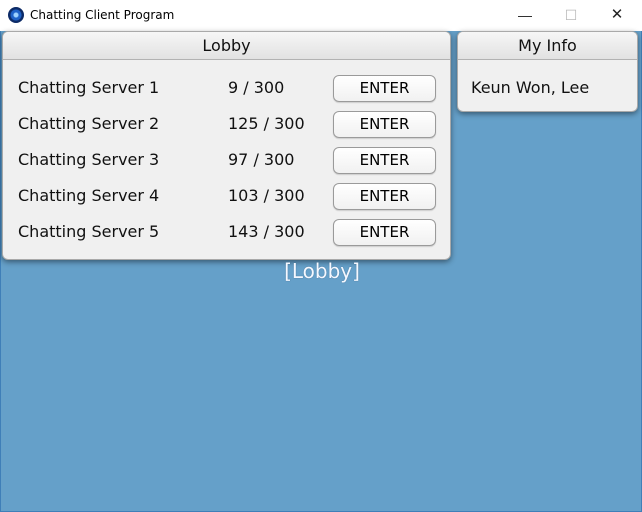 The width and height of the screenshot is (642, 512). What do you see at coordinates (266, 231) in the screenshot?
I see `server-user-count: 143 / 300` at bounding box center [266, 231].